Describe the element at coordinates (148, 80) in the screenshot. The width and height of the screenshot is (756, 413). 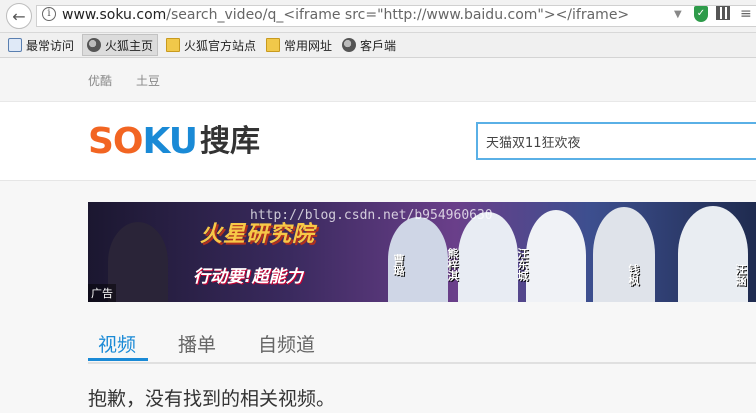
I see `link-tudou: 土豆` at that location.